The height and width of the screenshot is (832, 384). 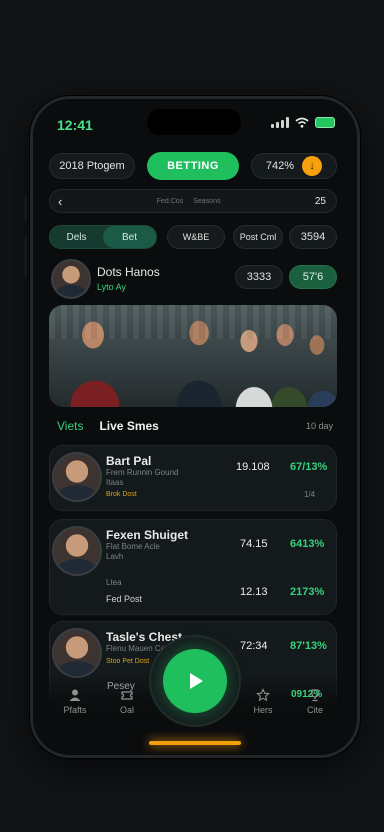 I want to click on player-pct2: 2173%, so click(x=307, y=592).